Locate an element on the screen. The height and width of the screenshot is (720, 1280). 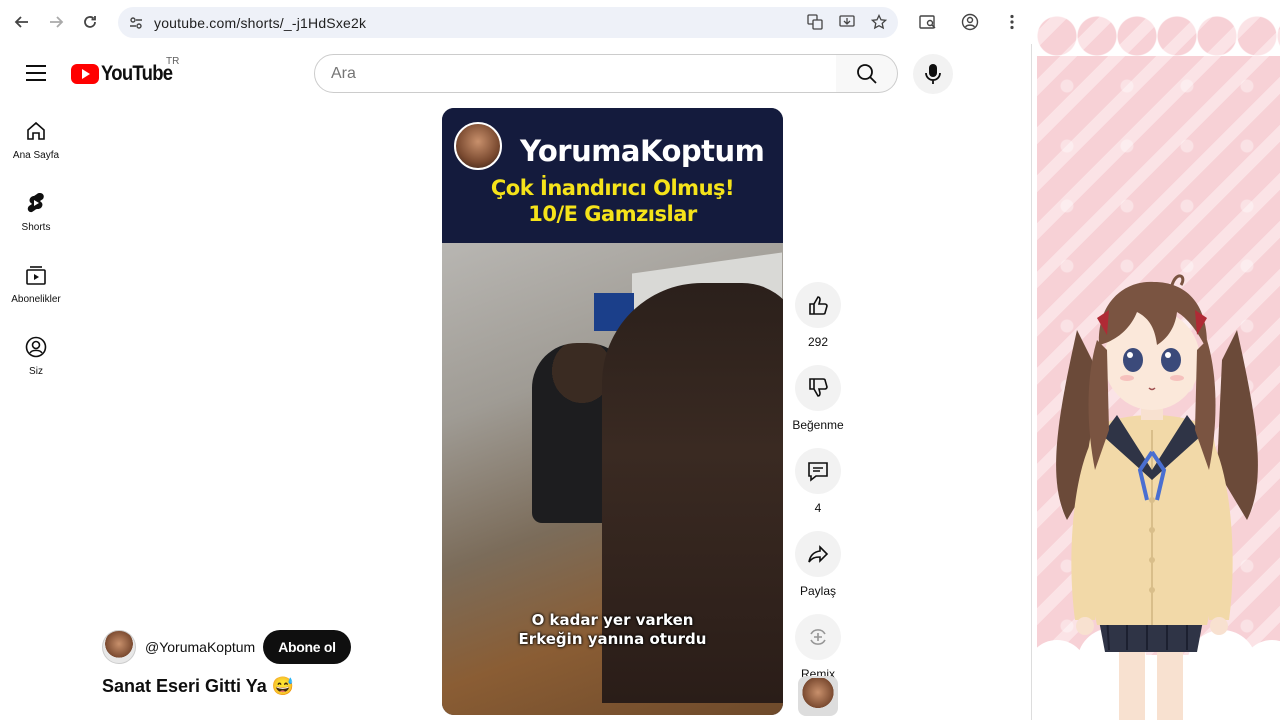
sidebar-item-subscriptions: Abonelikler is located at coordinates (36, 290).